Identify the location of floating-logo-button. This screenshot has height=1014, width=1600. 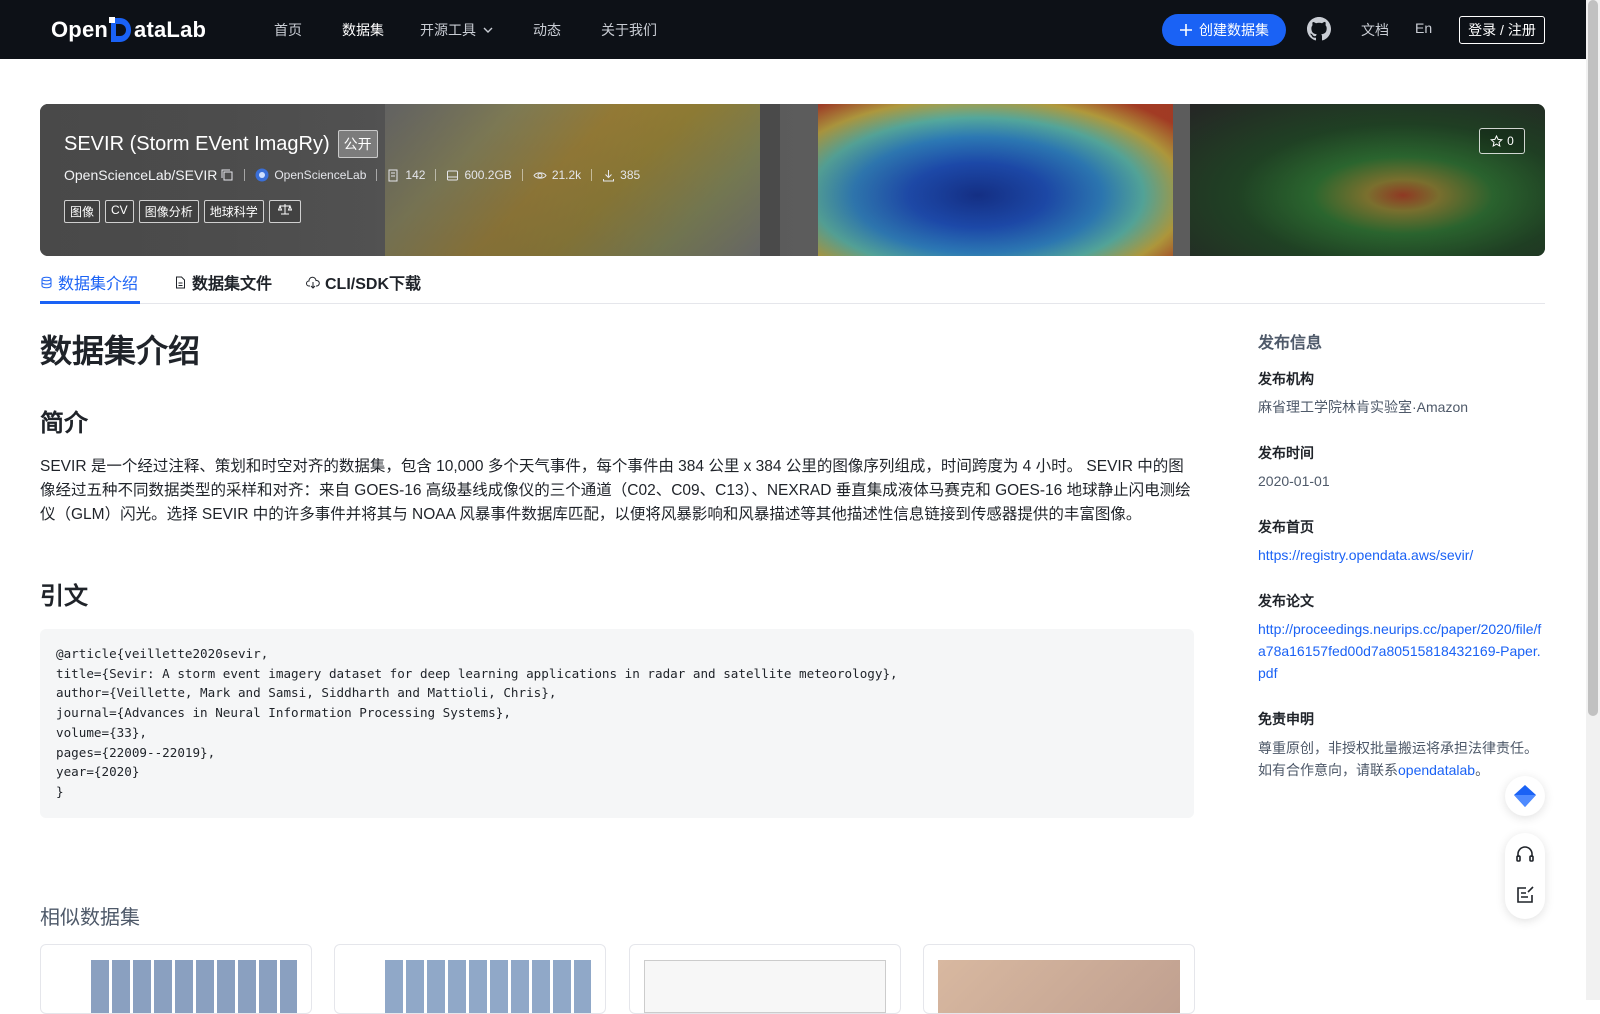
(1525, 796).